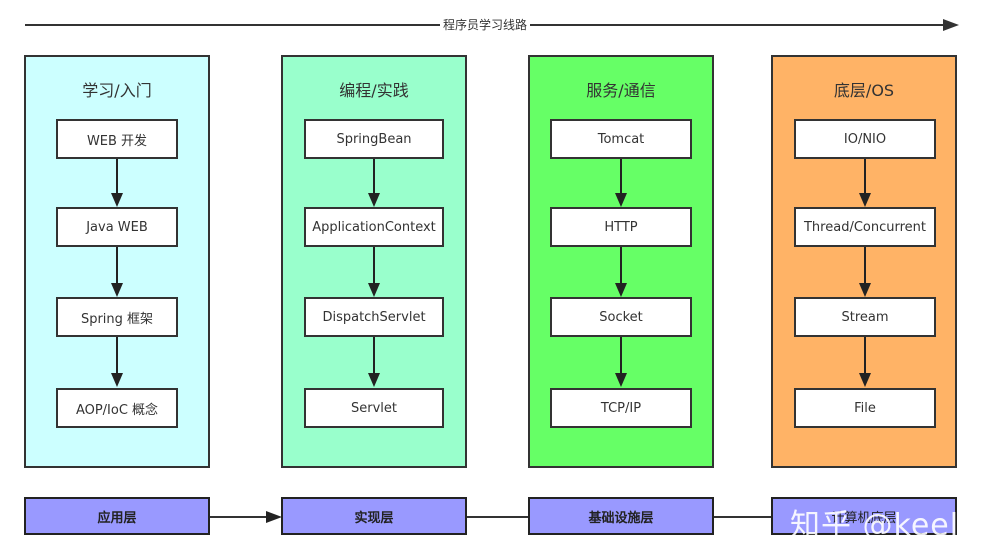  I want to click on node: IO/NIO, so click(865, 139).